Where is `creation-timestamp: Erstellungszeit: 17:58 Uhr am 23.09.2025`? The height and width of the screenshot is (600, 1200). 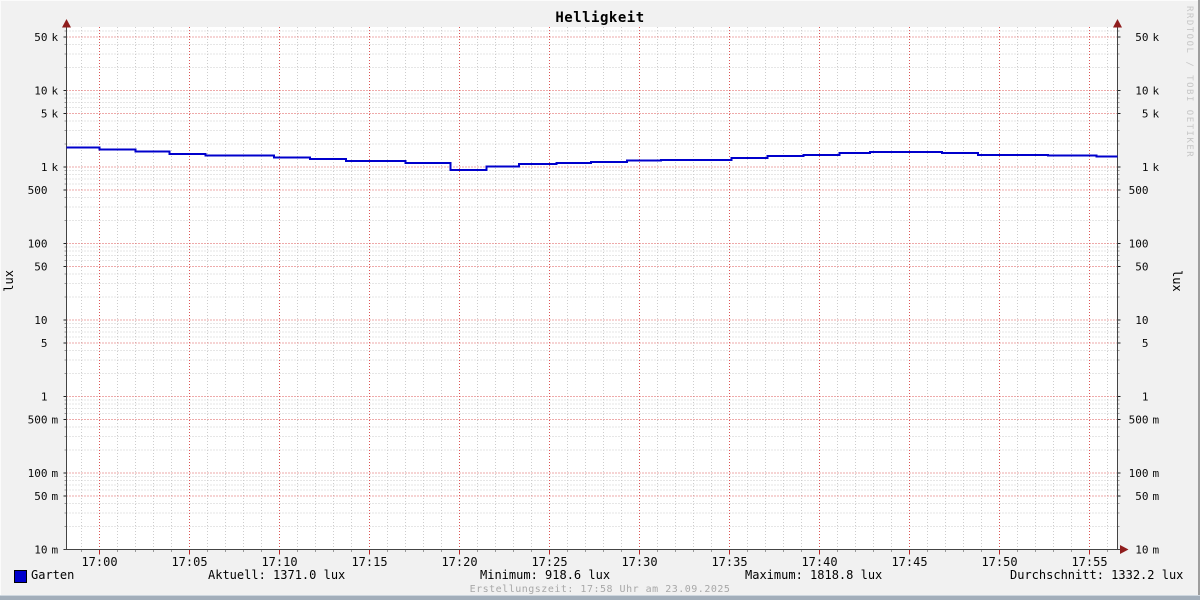 creation-timestamp: Erstellungszeit: 17:58 Uhr am 23.09.2025 is located at coordinates (600, 589).